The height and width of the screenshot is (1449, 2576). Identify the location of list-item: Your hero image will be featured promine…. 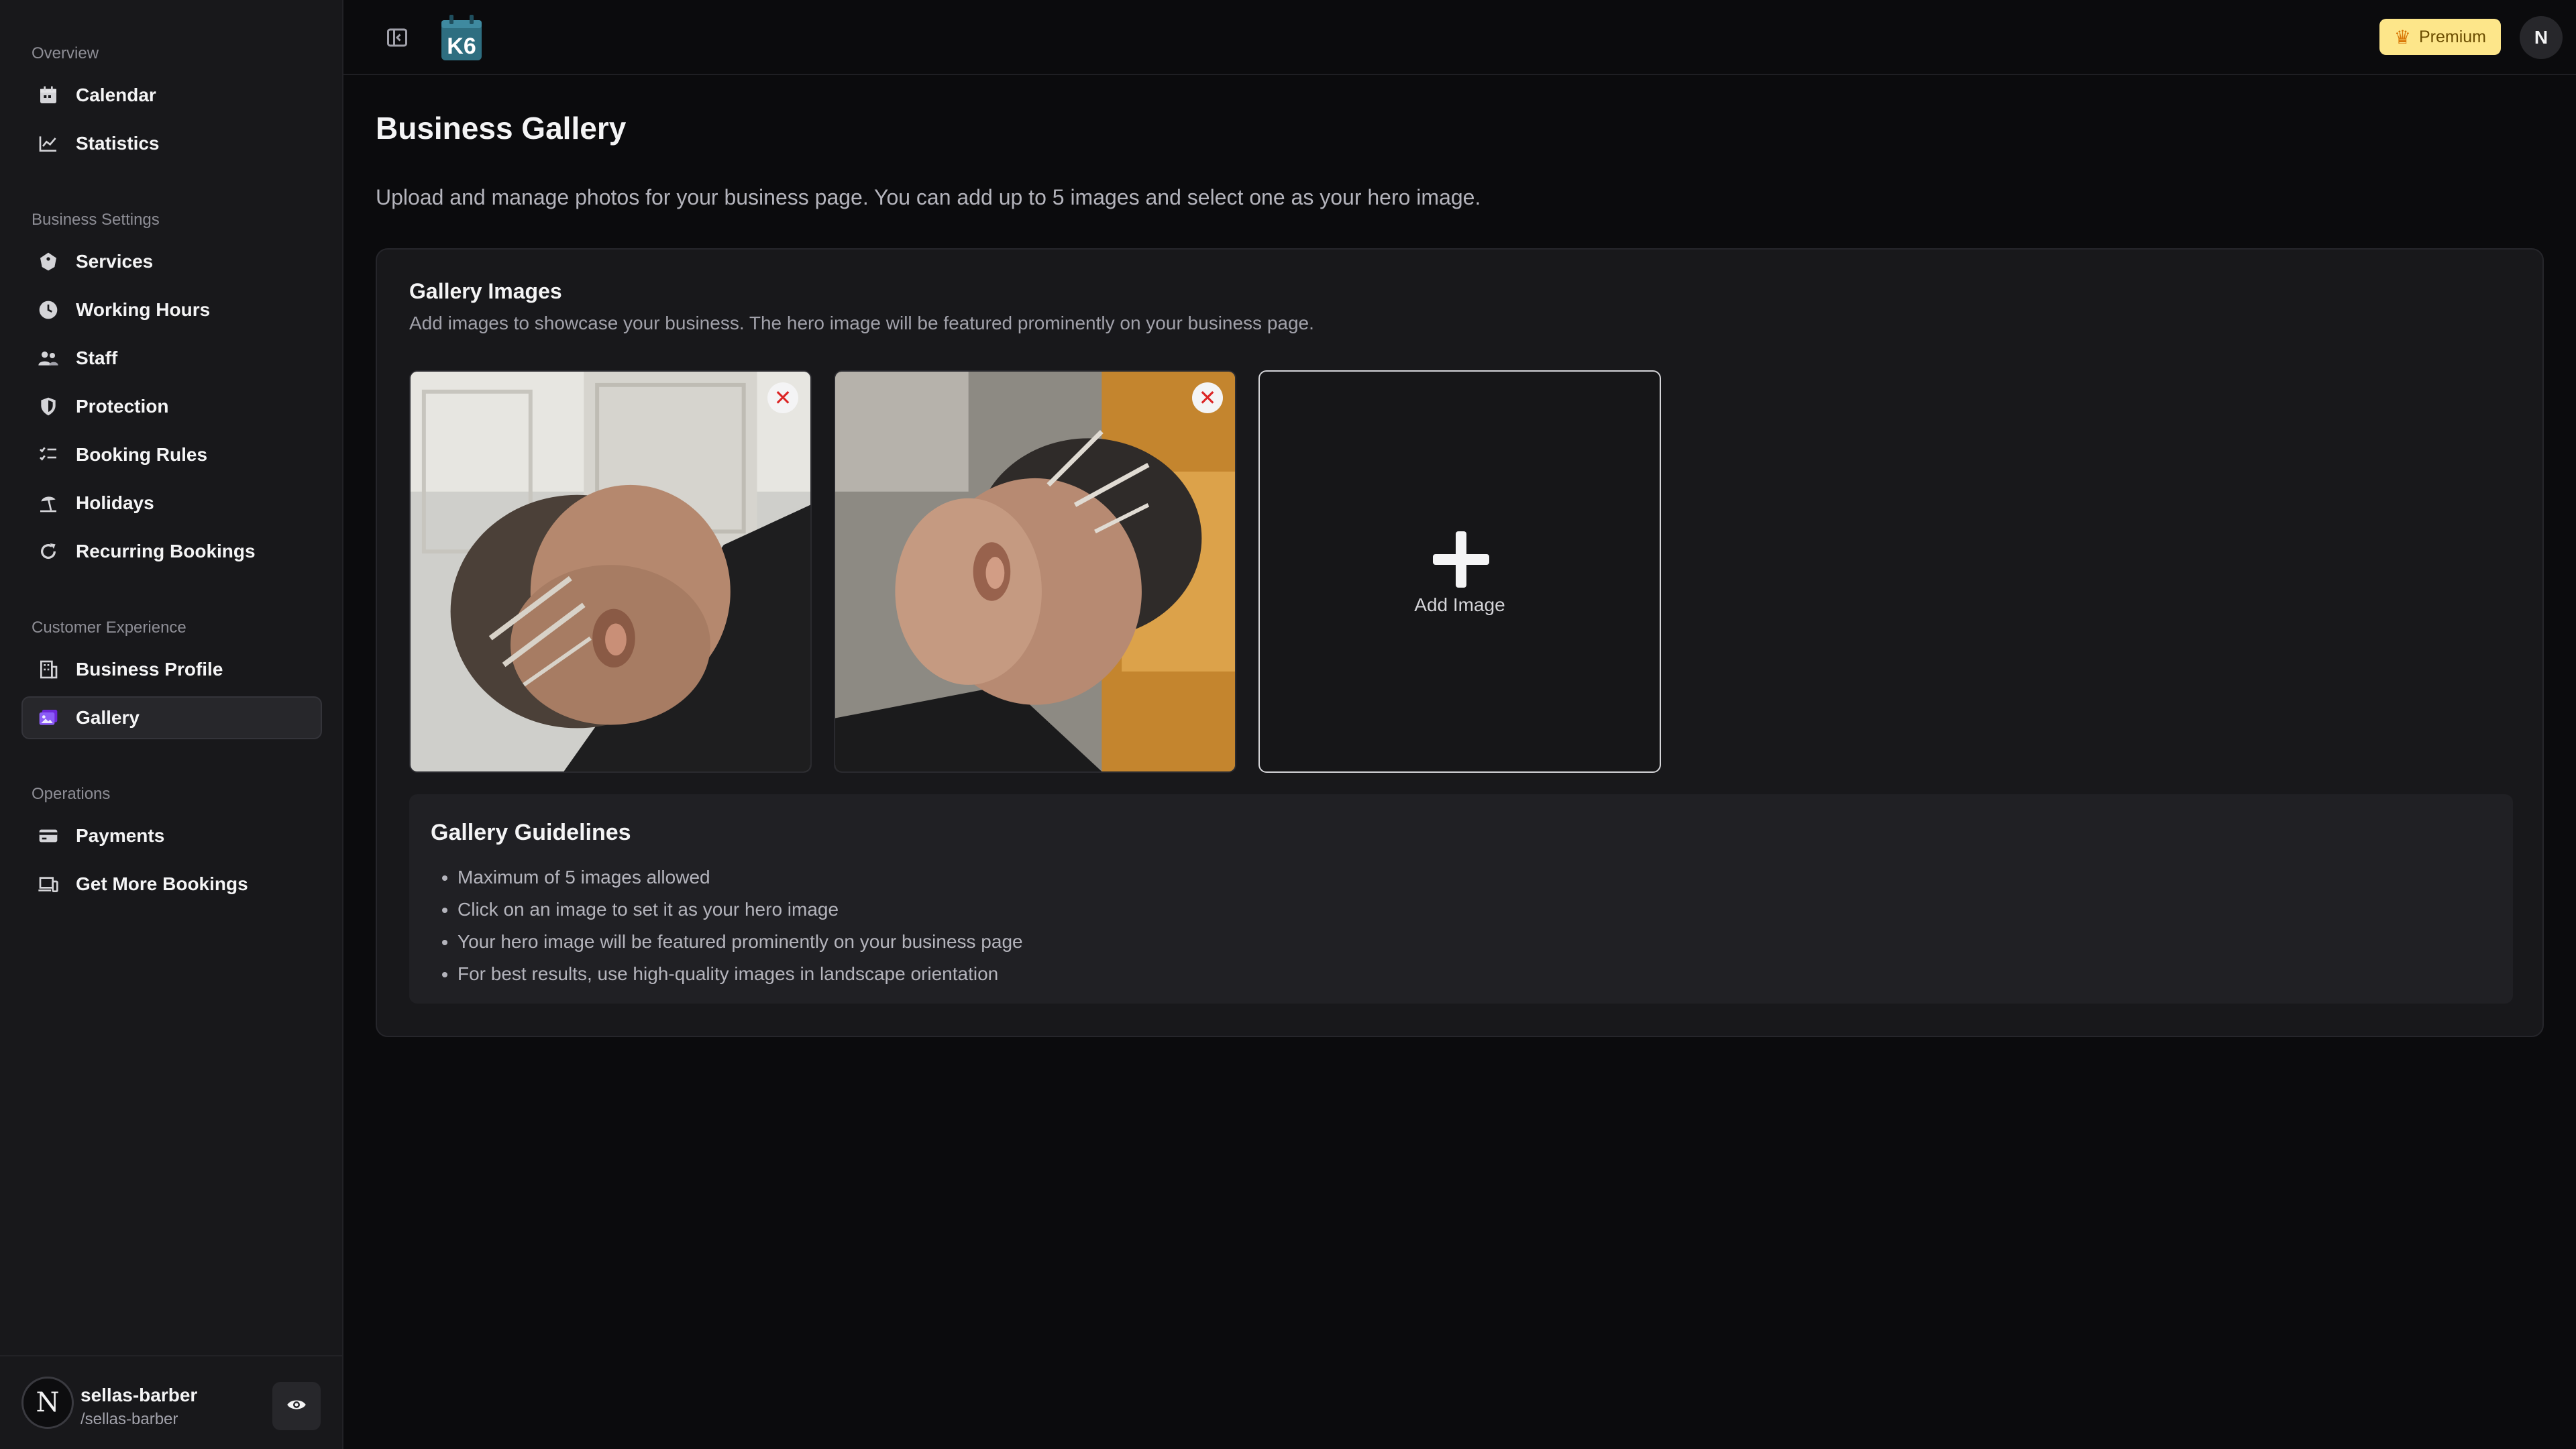
(740, 942).